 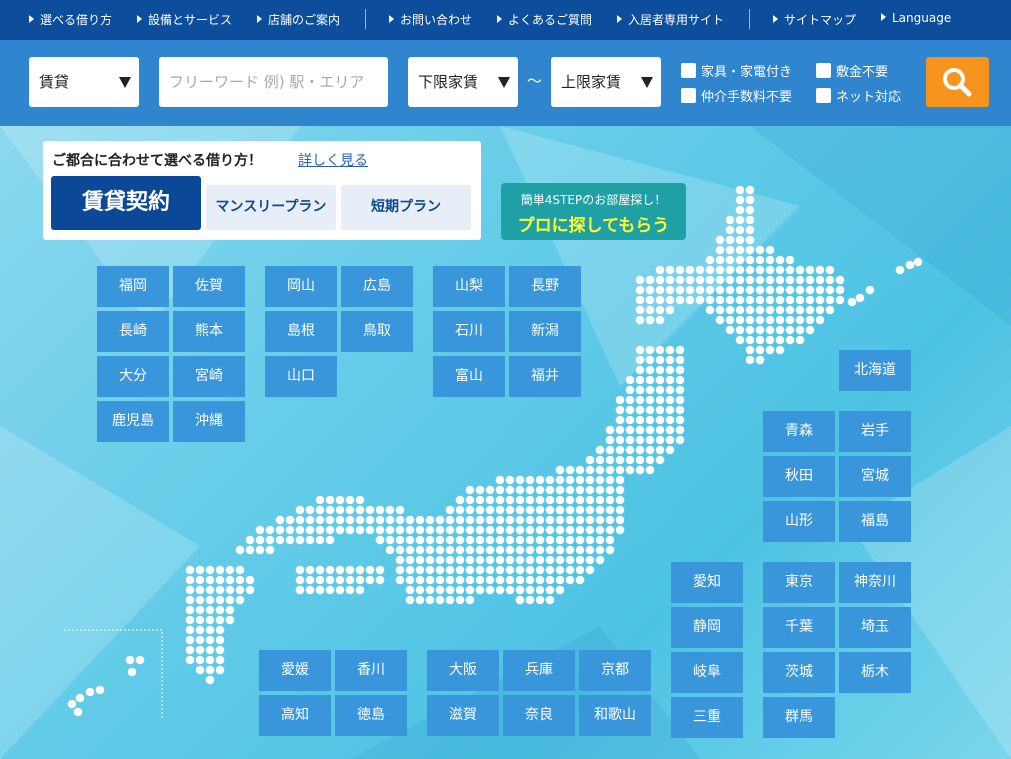 I want to click on pref-button-kumamoto: 熊本, so click(x=209, y=331).